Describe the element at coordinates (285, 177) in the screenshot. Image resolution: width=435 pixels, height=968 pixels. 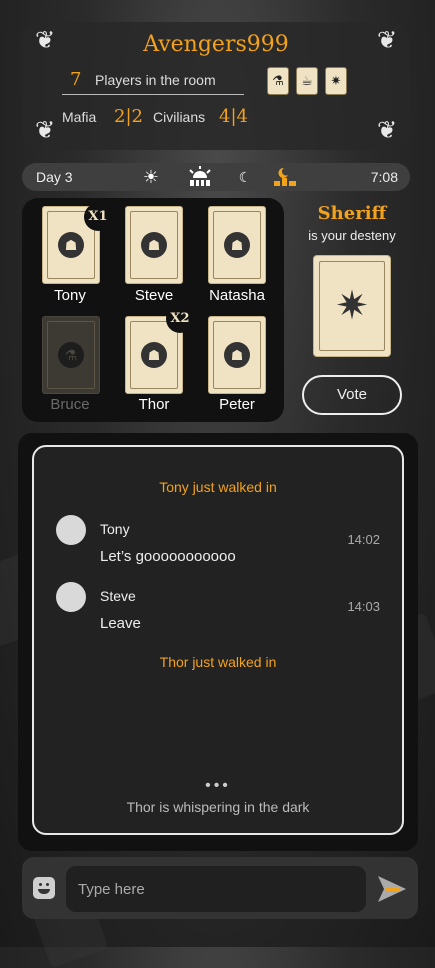
I see `night-city-icon` at that location.